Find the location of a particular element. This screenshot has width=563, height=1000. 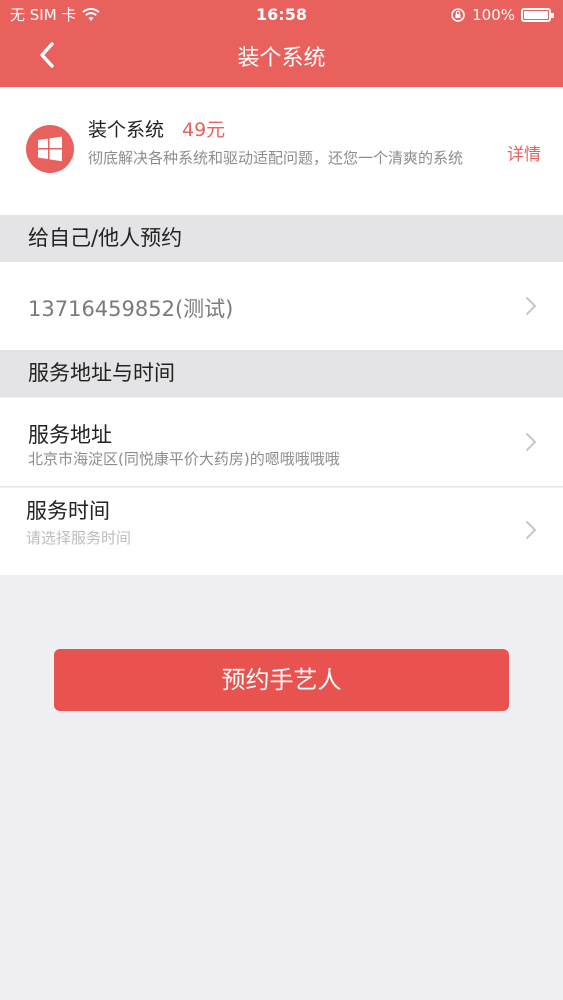

product-price: 49元 is located at coordinates (204, 130).